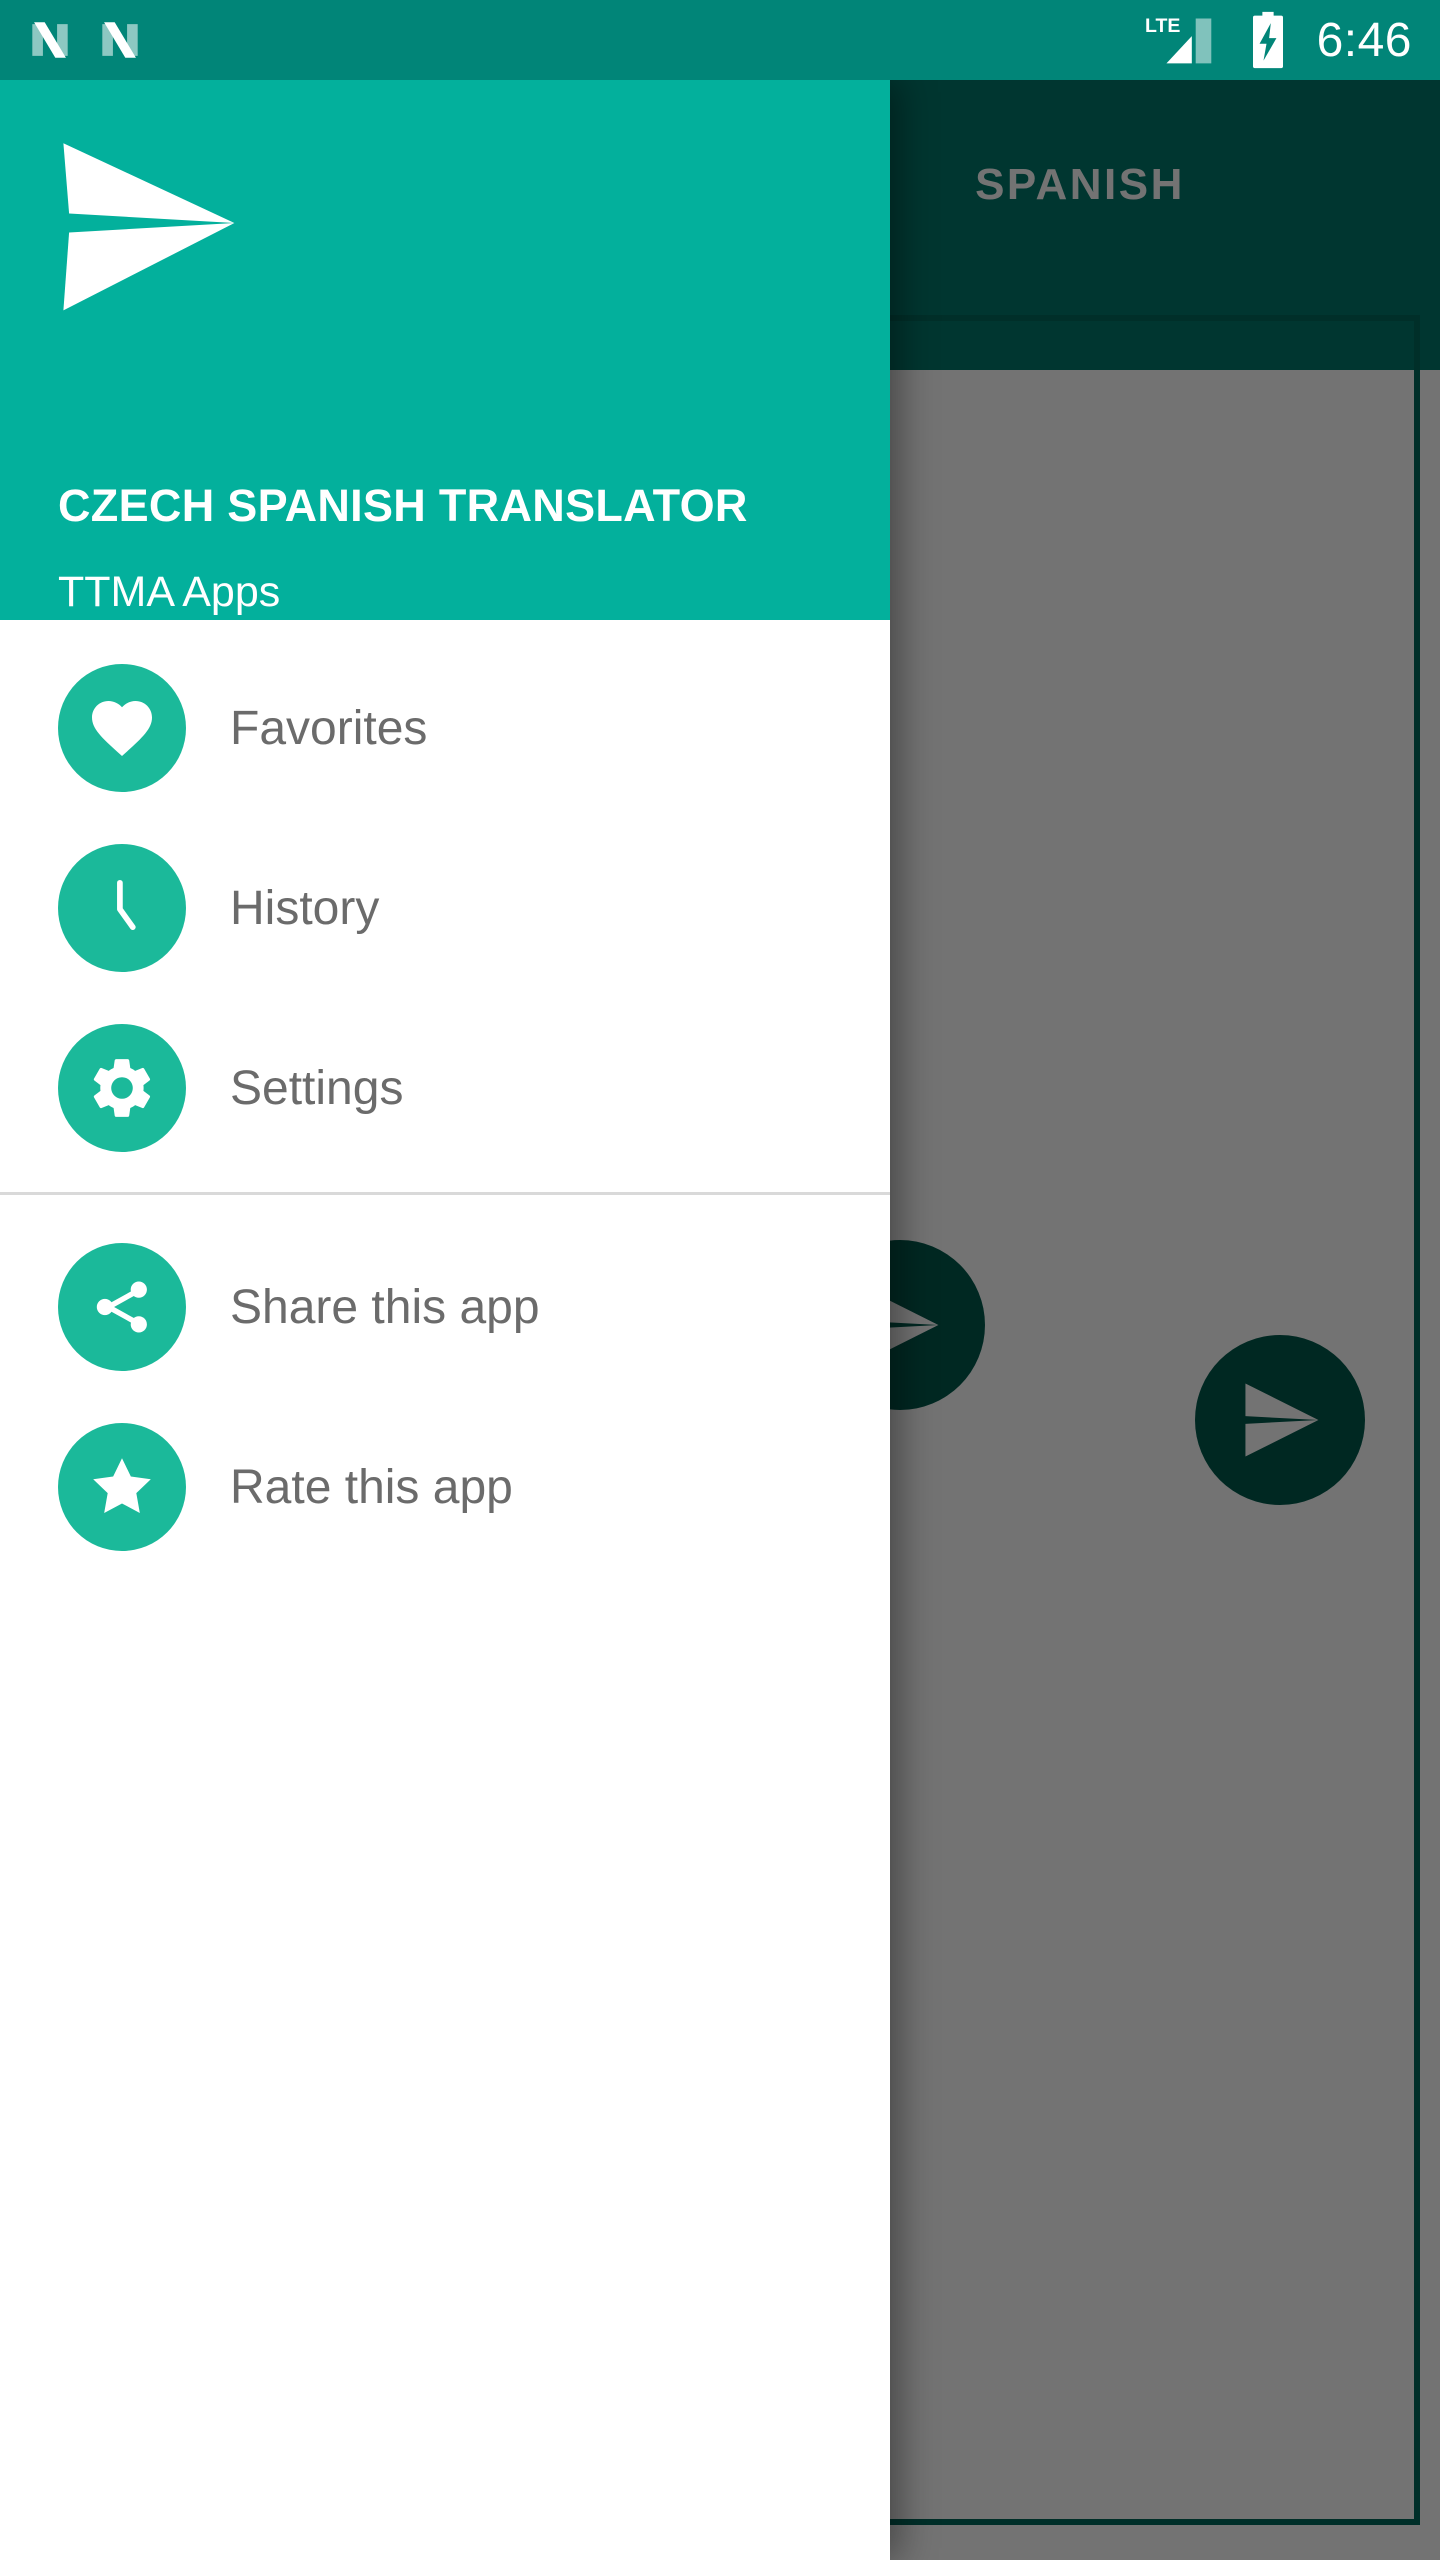 This screenshot has width=1440, height=2560. Describe the element at coordinates (329, 728) in the screenshot. I see `drawer-item-label: Favorites` at that location.